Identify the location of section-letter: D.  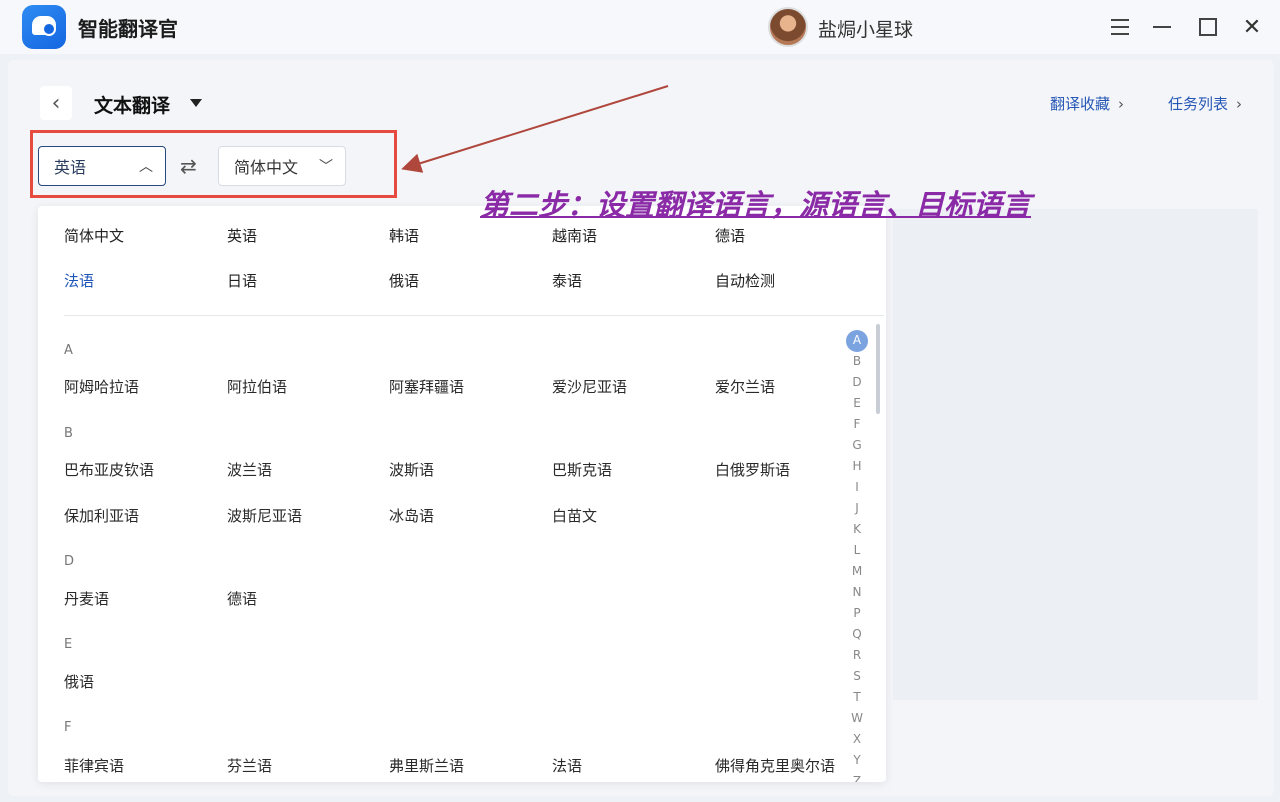
(69, 561).